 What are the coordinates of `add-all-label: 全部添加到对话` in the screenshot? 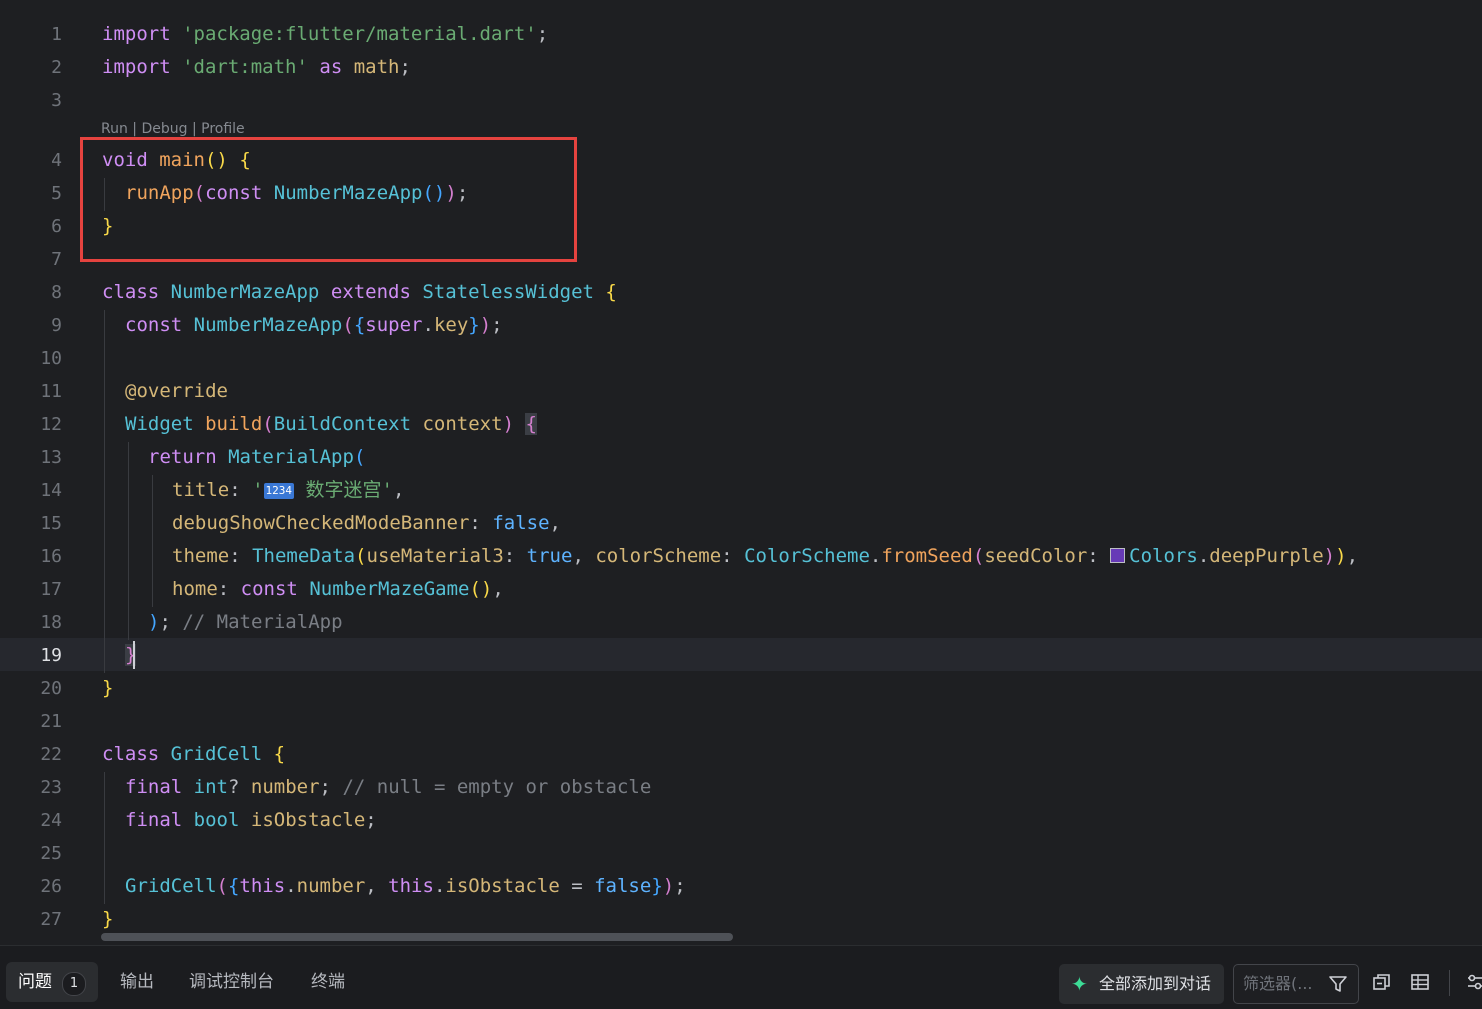 It's located at (1155, 983).